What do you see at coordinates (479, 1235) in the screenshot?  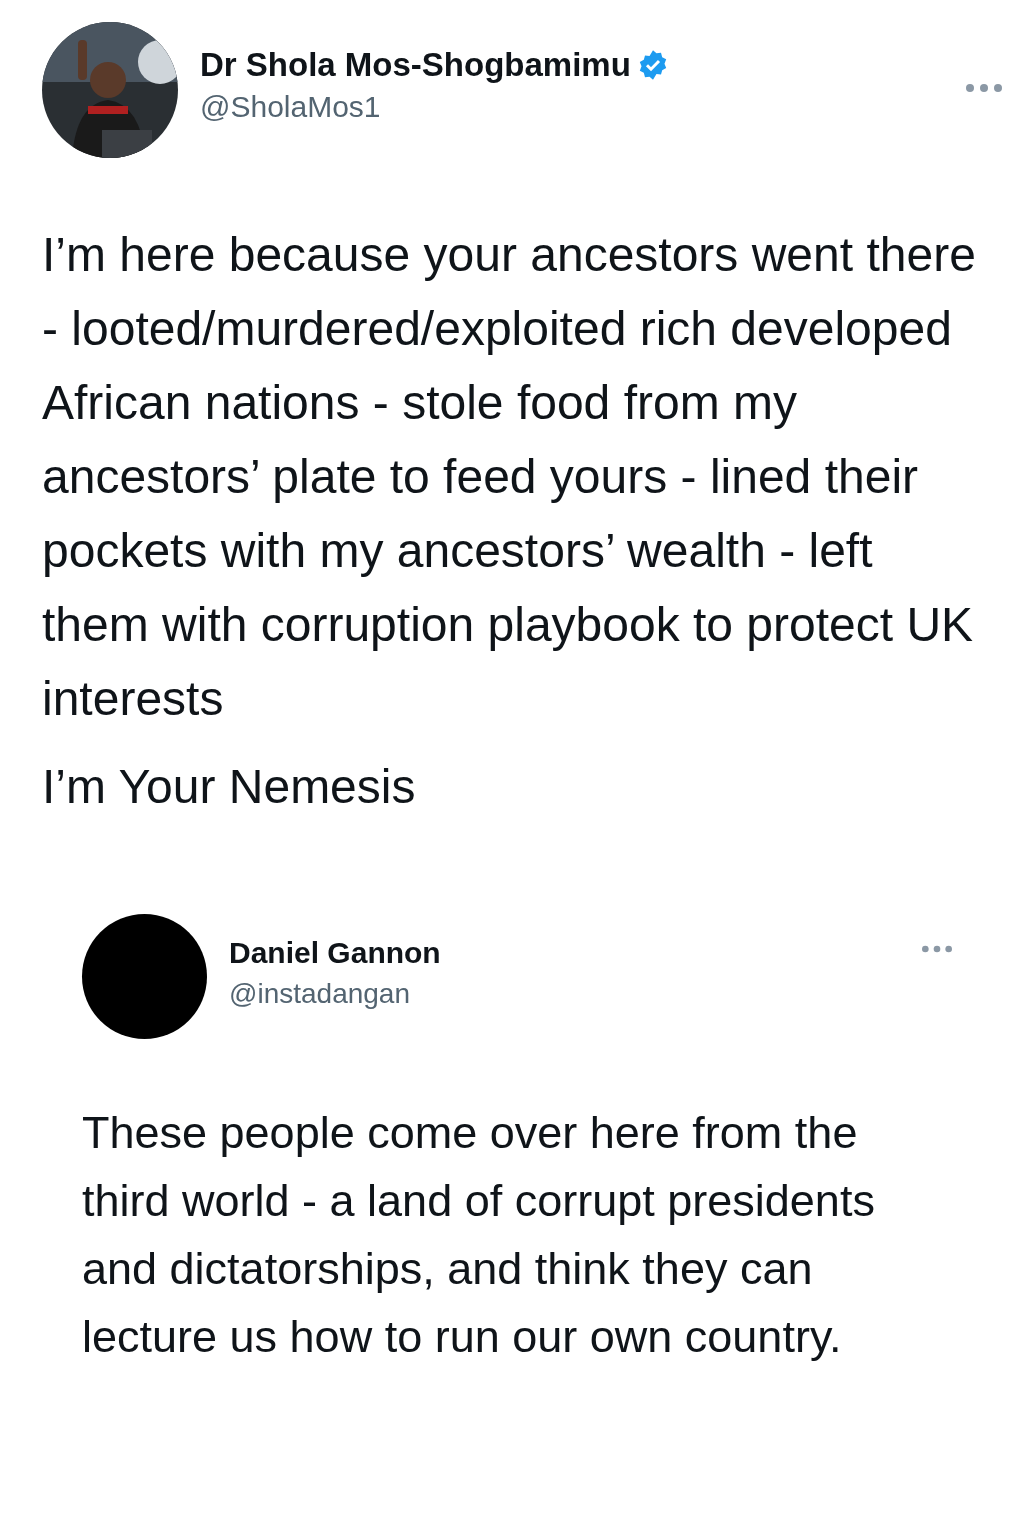 I see `tweet-text: These people come over here from the third world - a land of corrupt presidents and dictatorships, and think they can lecture us how to run our own country.` at bounding box center [479, 1235].